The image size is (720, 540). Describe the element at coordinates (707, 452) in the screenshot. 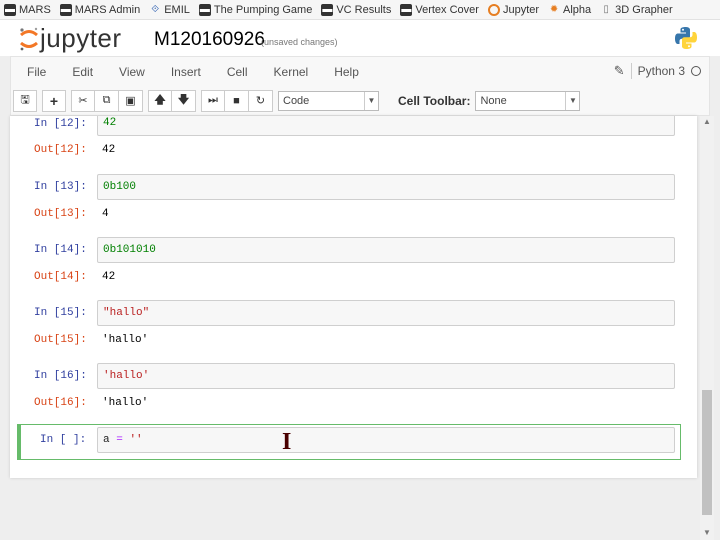

I see `scrollbar-thumb` at that location.